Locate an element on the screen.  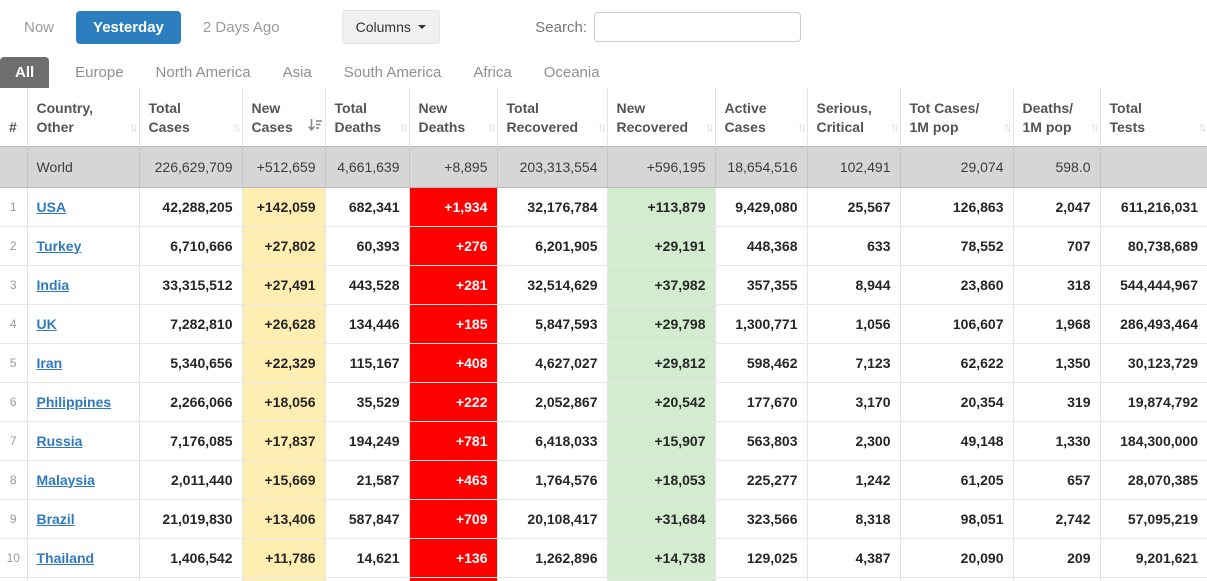
country-link: Malaysia is located at coordinates (66, 480).